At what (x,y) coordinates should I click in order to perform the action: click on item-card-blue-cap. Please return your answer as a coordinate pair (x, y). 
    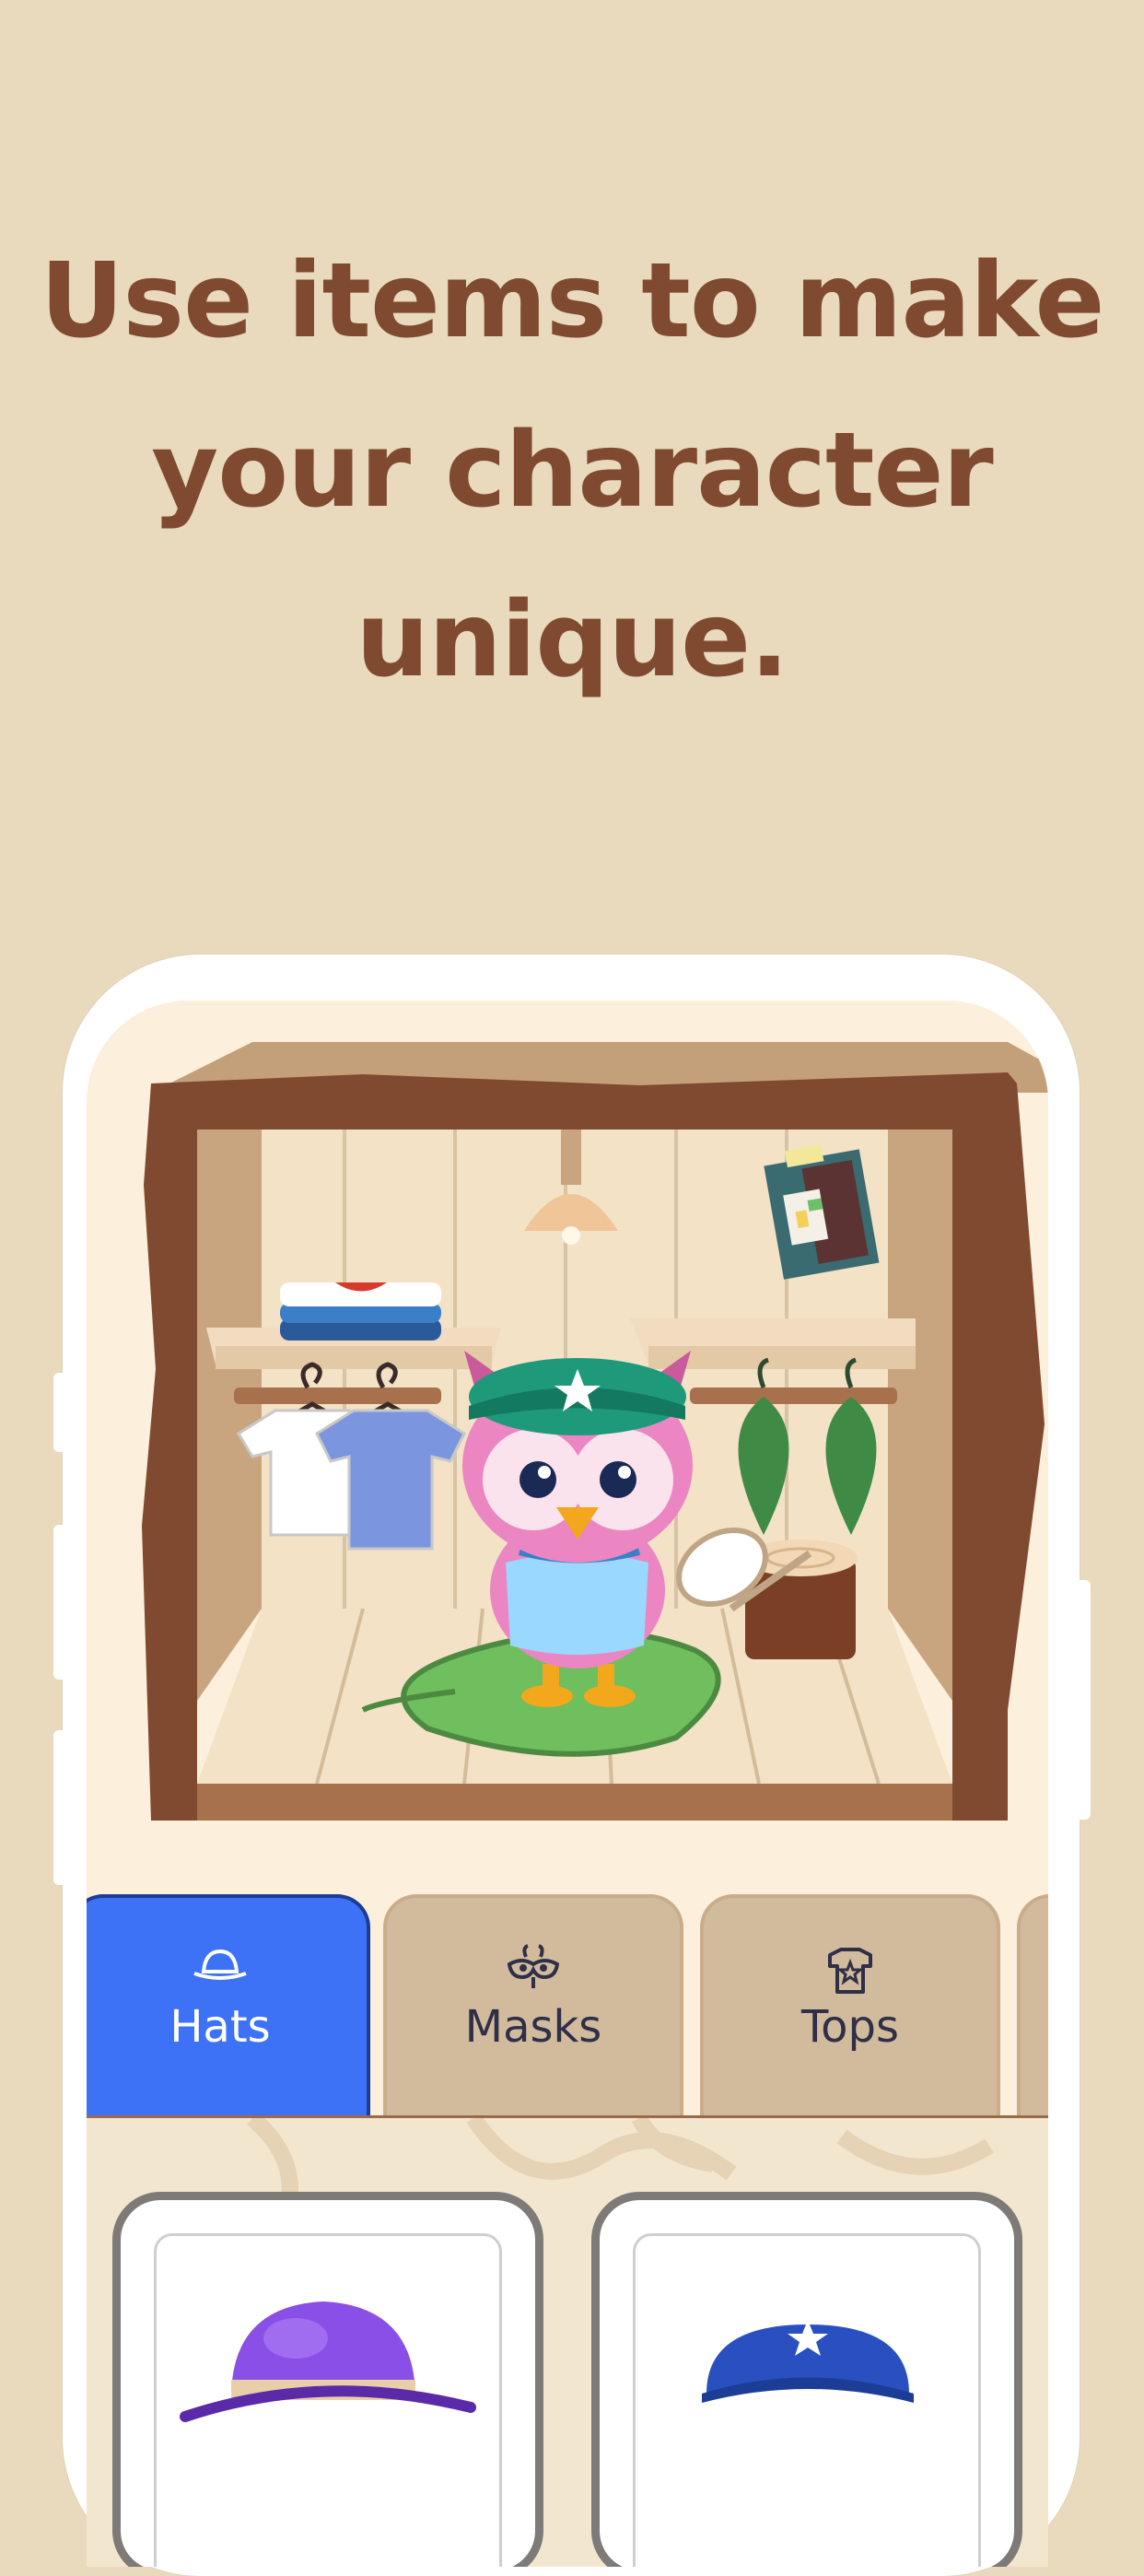
    Looking at the image, I should click on (806, 2379).